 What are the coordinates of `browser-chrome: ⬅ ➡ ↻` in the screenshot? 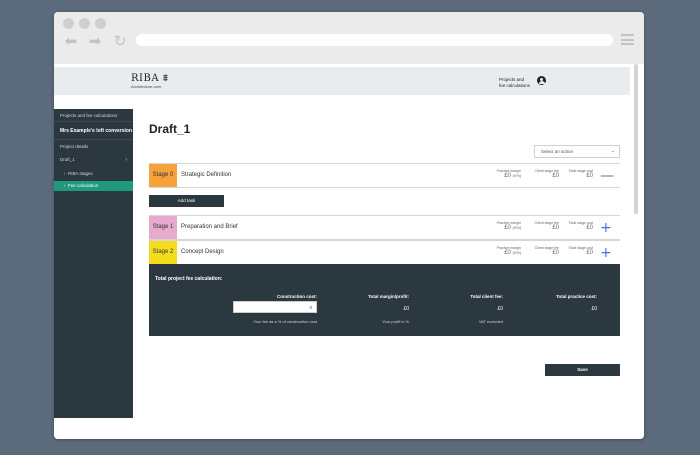 It's located at (349, 38).